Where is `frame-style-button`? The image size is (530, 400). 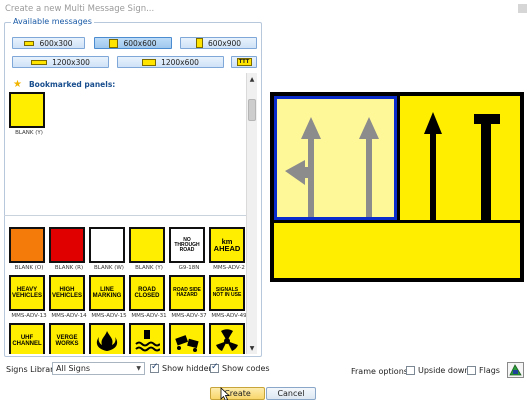
frame-style-button is located at coordinates (515, 370).